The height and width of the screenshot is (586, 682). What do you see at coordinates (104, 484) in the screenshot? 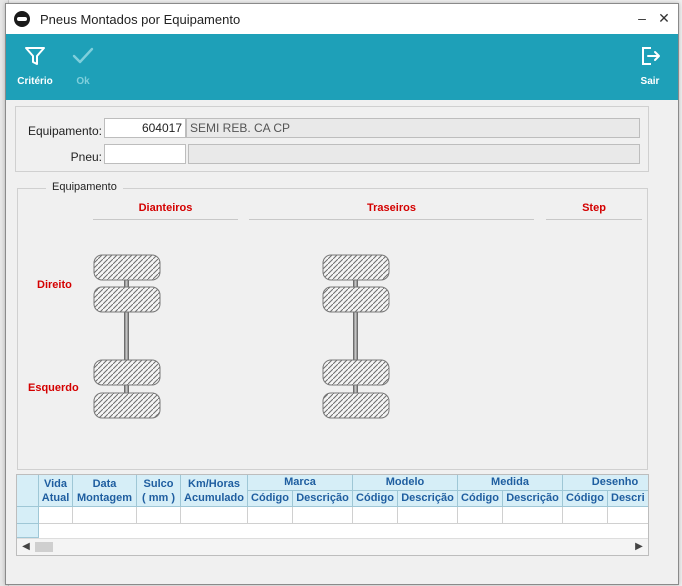
I see `column-label: Data` at bounding box center [104, 484].